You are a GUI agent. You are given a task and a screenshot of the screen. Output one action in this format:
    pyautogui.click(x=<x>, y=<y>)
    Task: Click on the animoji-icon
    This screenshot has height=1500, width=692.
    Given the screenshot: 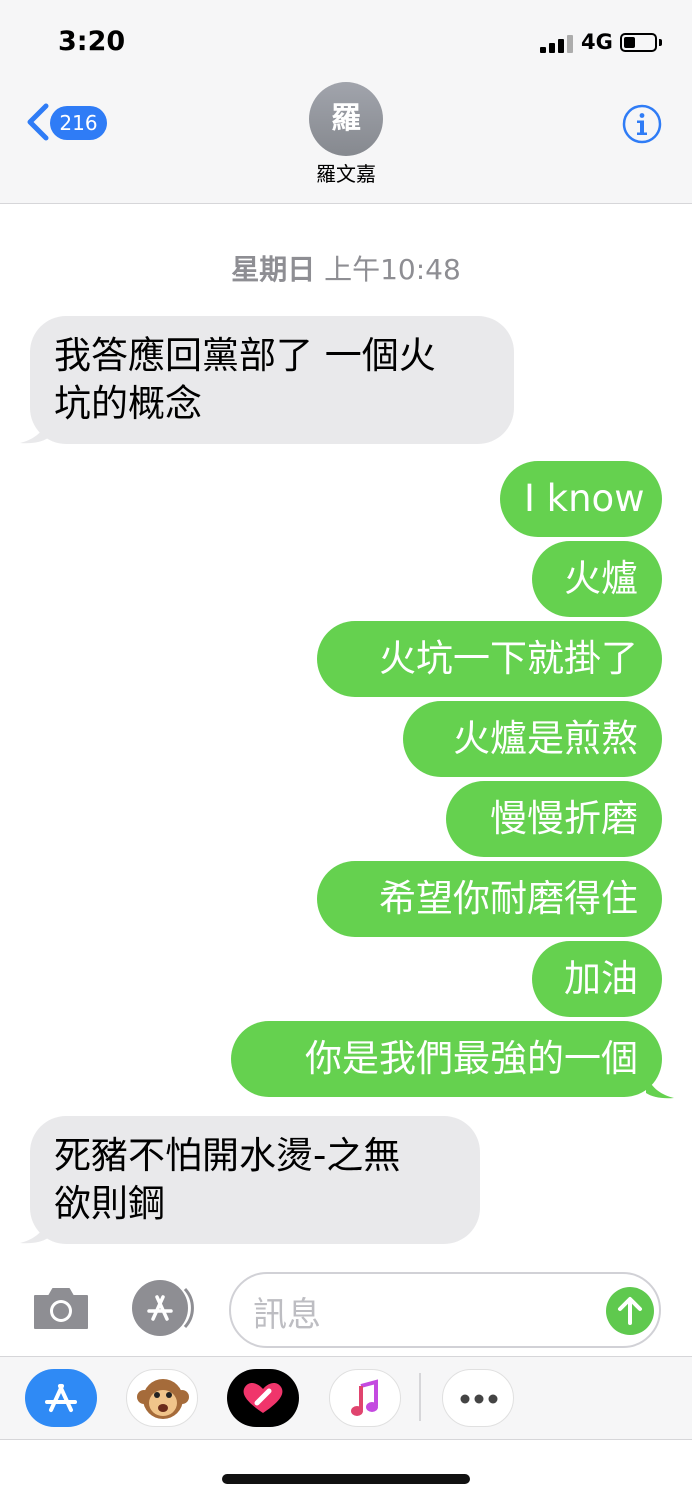 What is the action you would take?
    pyautogui.click(x=162, y=1398)
    